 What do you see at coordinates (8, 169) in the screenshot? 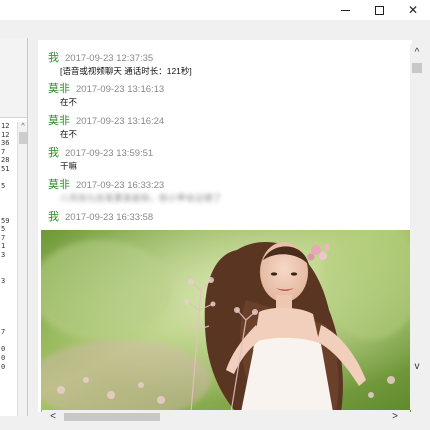
I see `left-list-item: 51` at bounding box center [8, 169].